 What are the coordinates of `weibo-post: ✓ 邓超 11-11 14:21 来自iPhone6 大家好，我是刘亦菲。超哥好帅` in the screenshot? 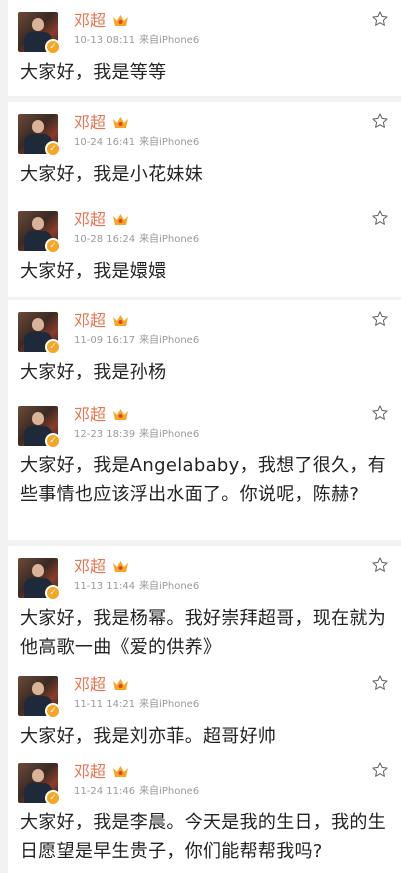 It's located at (204, 711).